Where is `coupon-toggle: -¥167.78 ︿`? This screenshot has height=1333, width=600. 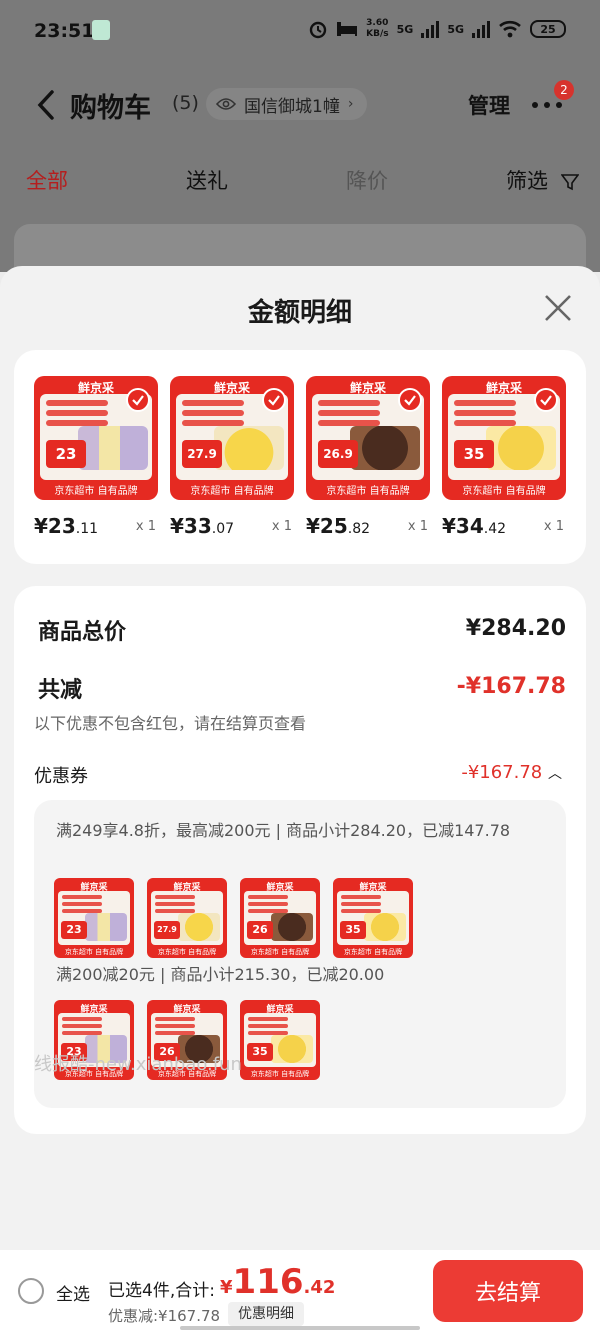
coupon-toggle: -¥167.78 ︿ is located at coordinates (511, 772).